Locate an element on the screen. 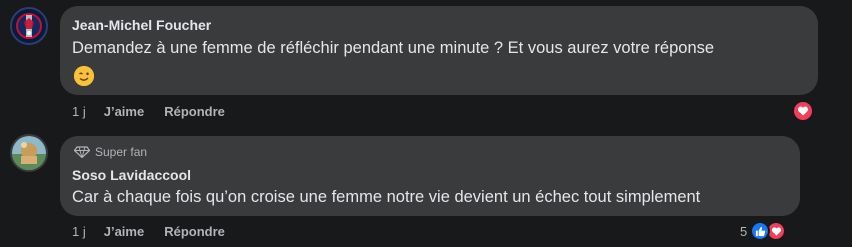 This screenshot has width=852, height=247. diamond-icon is located at coordinates (82, 152).